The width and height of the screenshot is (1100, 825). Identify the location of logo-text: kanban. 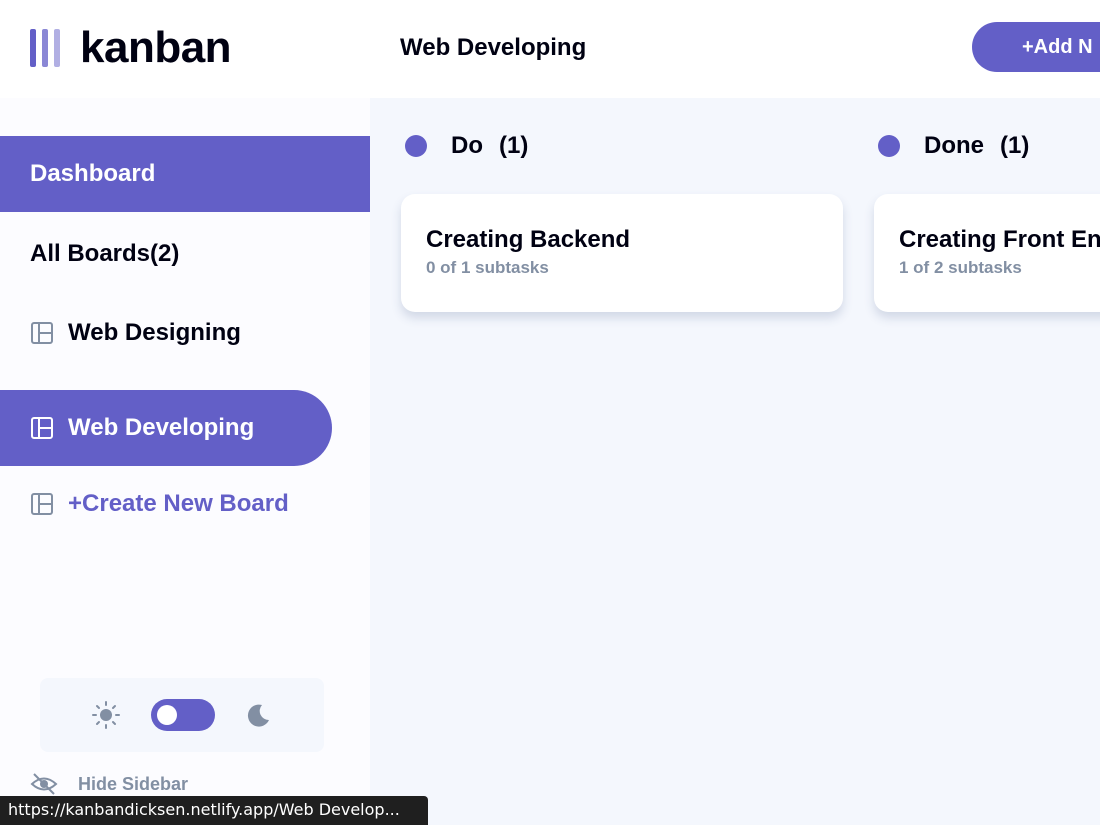
(156, 47).